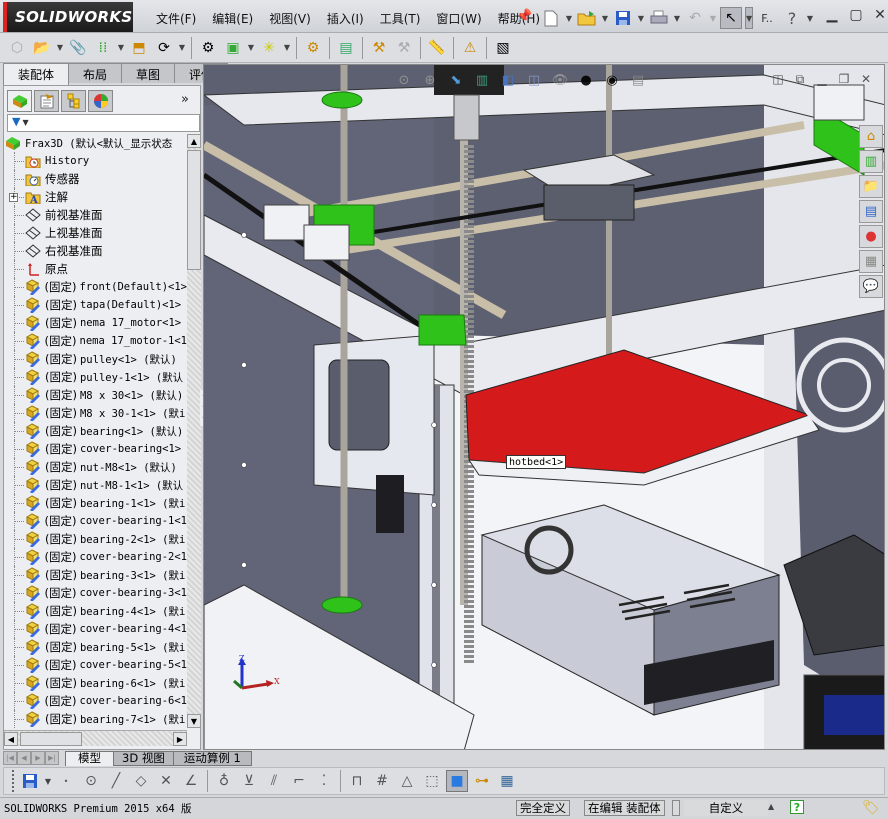  I want to click on assembly-features-icon: ▣, so click(233, 48).